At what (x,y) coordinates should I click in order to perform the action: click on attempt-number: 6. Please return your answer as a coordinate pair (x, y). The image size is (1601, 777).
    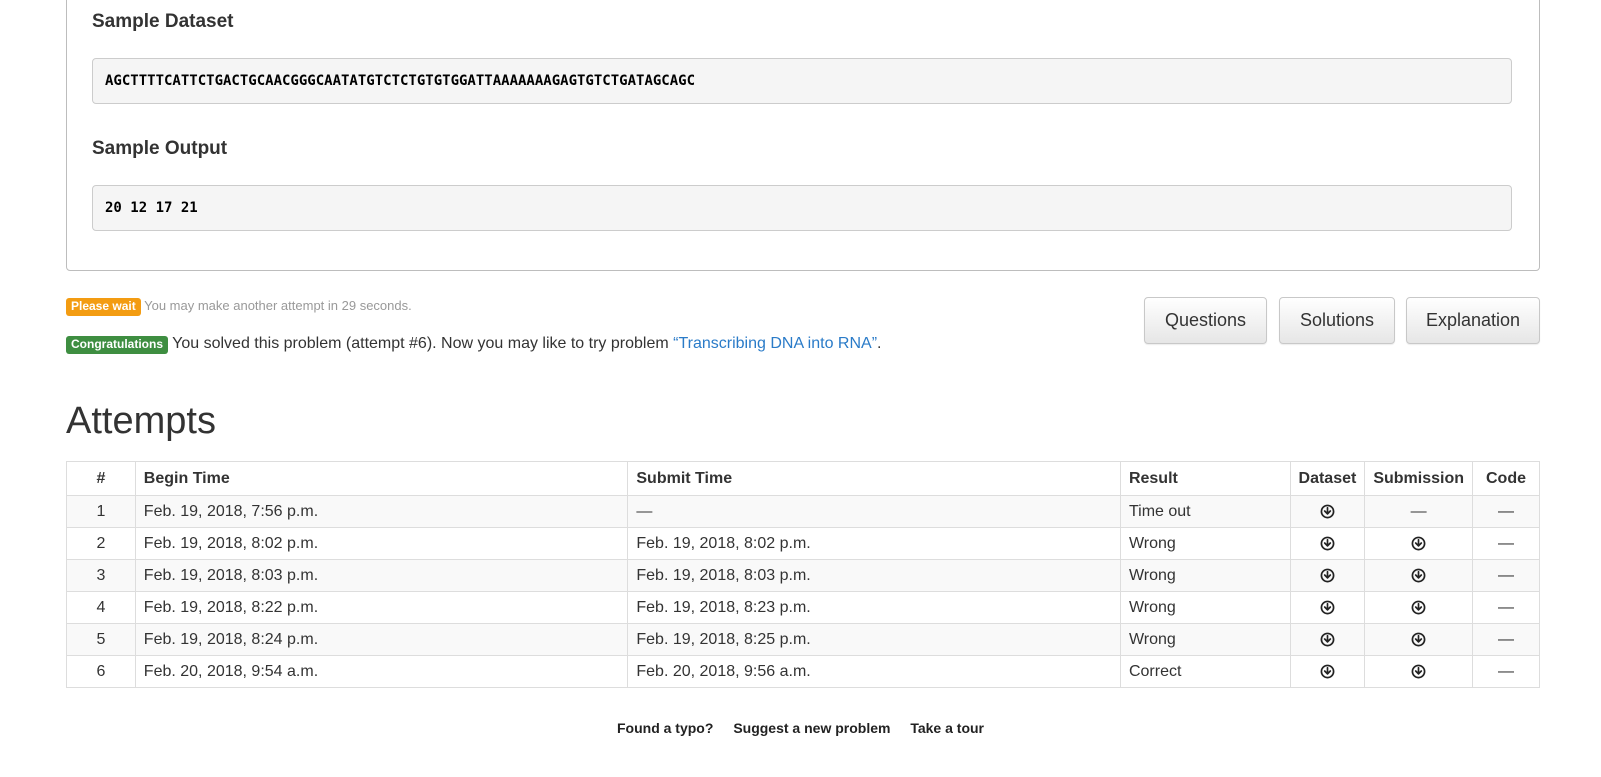
    Looking at the image, I should click on (101, 671).